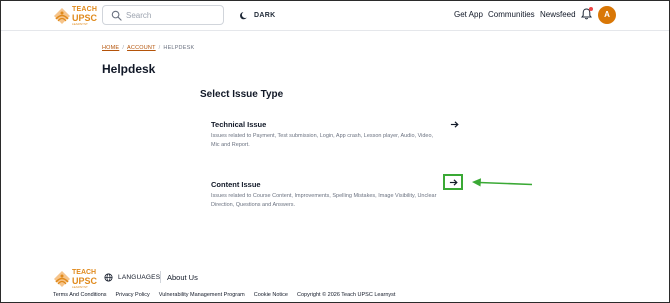  Describe the element at coordinates (116, 15) in the screenshot. I see `search-icon` at that location.